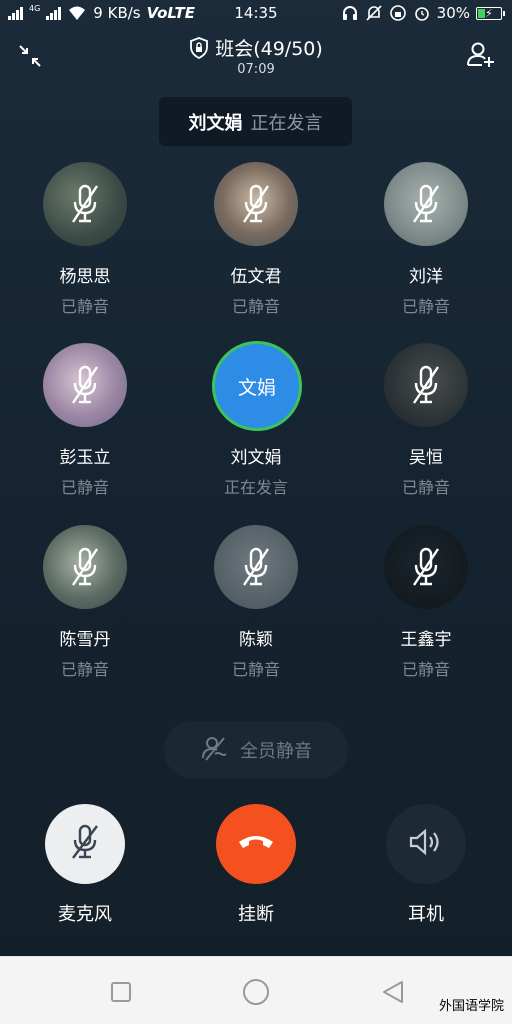 This screenshot has height=1024, width=512. I want to click on watermark-text: 外国语学院, so click(471, 1006).